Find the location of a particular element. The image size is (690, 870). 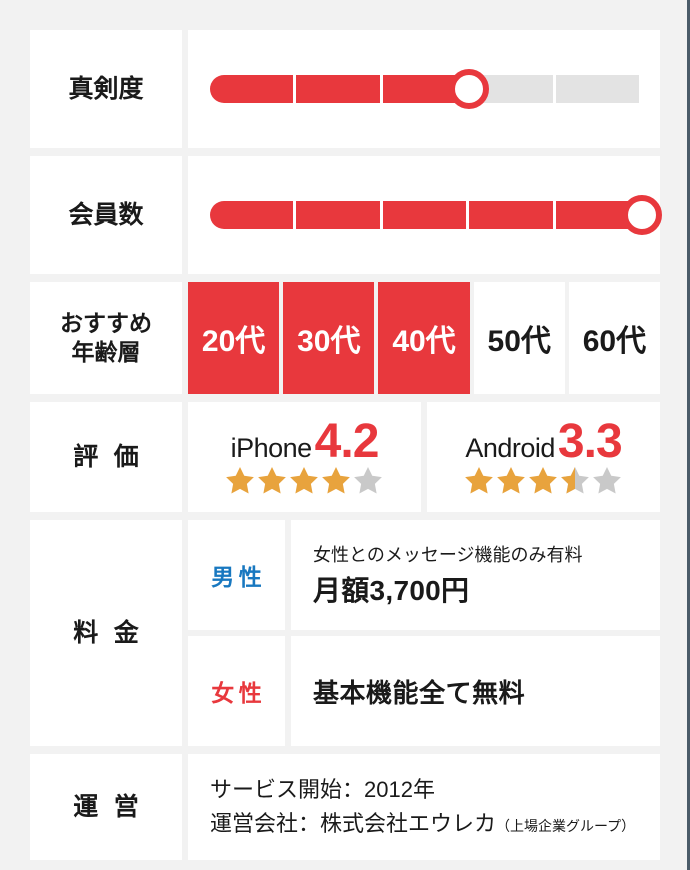

rating-cell-android: Android 3.3 is located at coordinates (543, 457).